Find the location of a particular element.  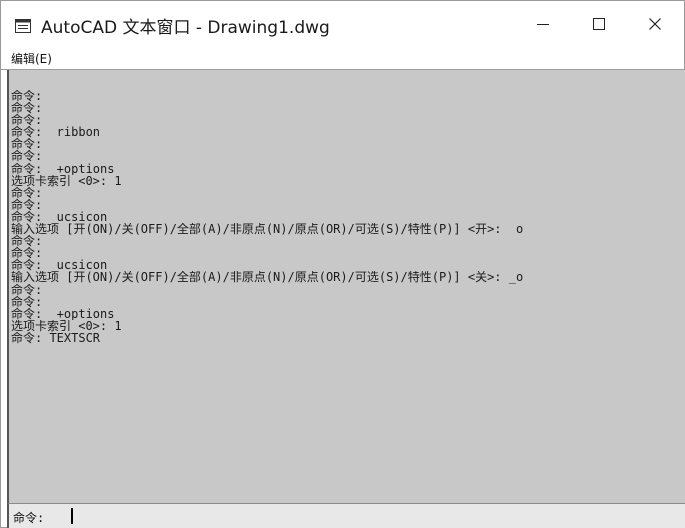

command-prompt: 命令: is located at coordinates (29, 518).